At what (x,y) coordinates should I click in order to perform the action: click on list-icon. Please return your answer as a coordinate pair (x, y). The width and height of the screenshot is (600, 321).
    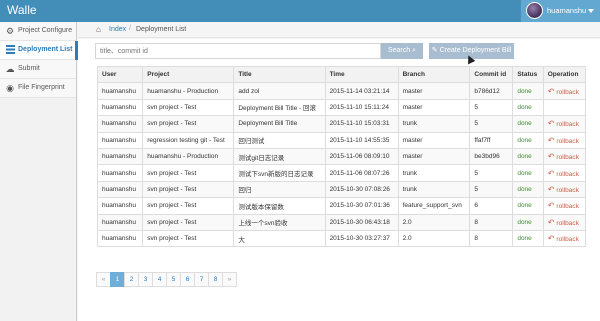
    Looking at the image, I should click on (10, 50).